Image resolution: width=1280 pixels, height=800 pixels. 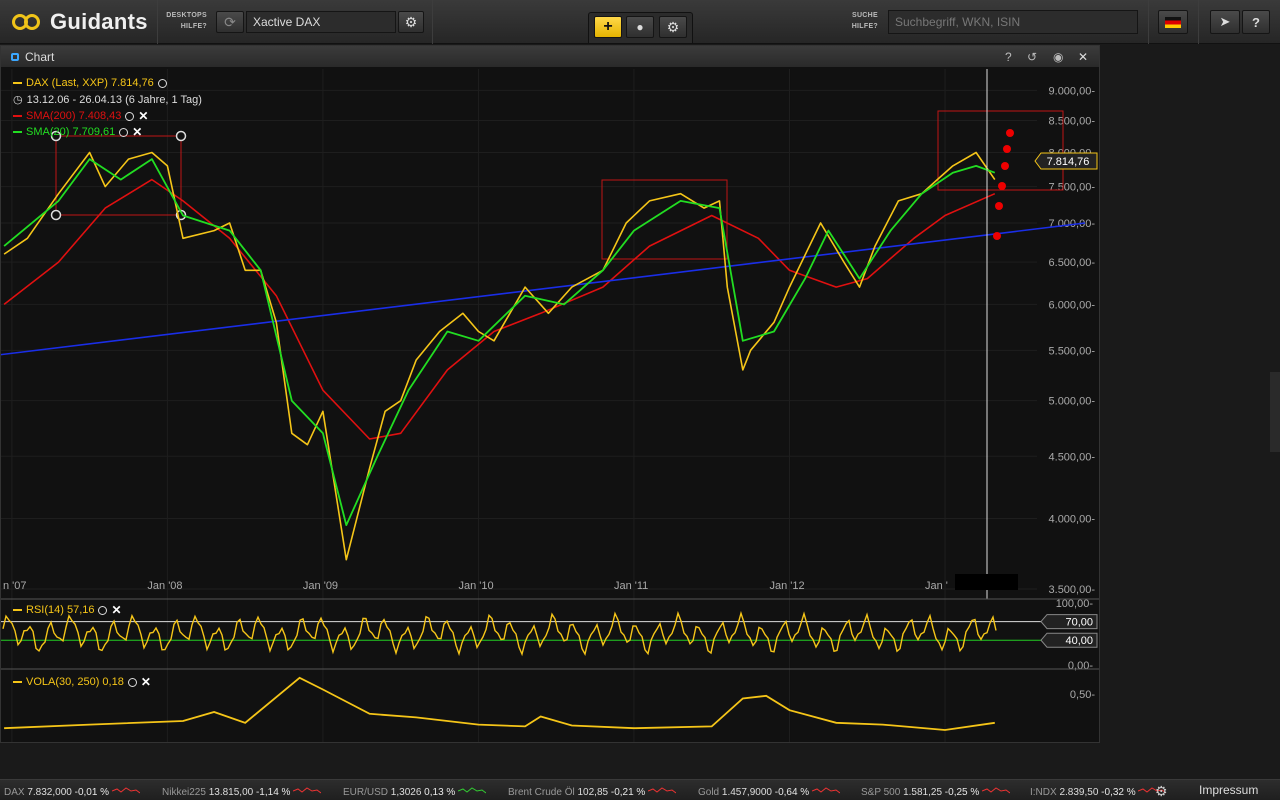 What do you see at coordinates (1002, 186) in the screenshot?
I see `projection-dot` at bounding box center [1002, 186].